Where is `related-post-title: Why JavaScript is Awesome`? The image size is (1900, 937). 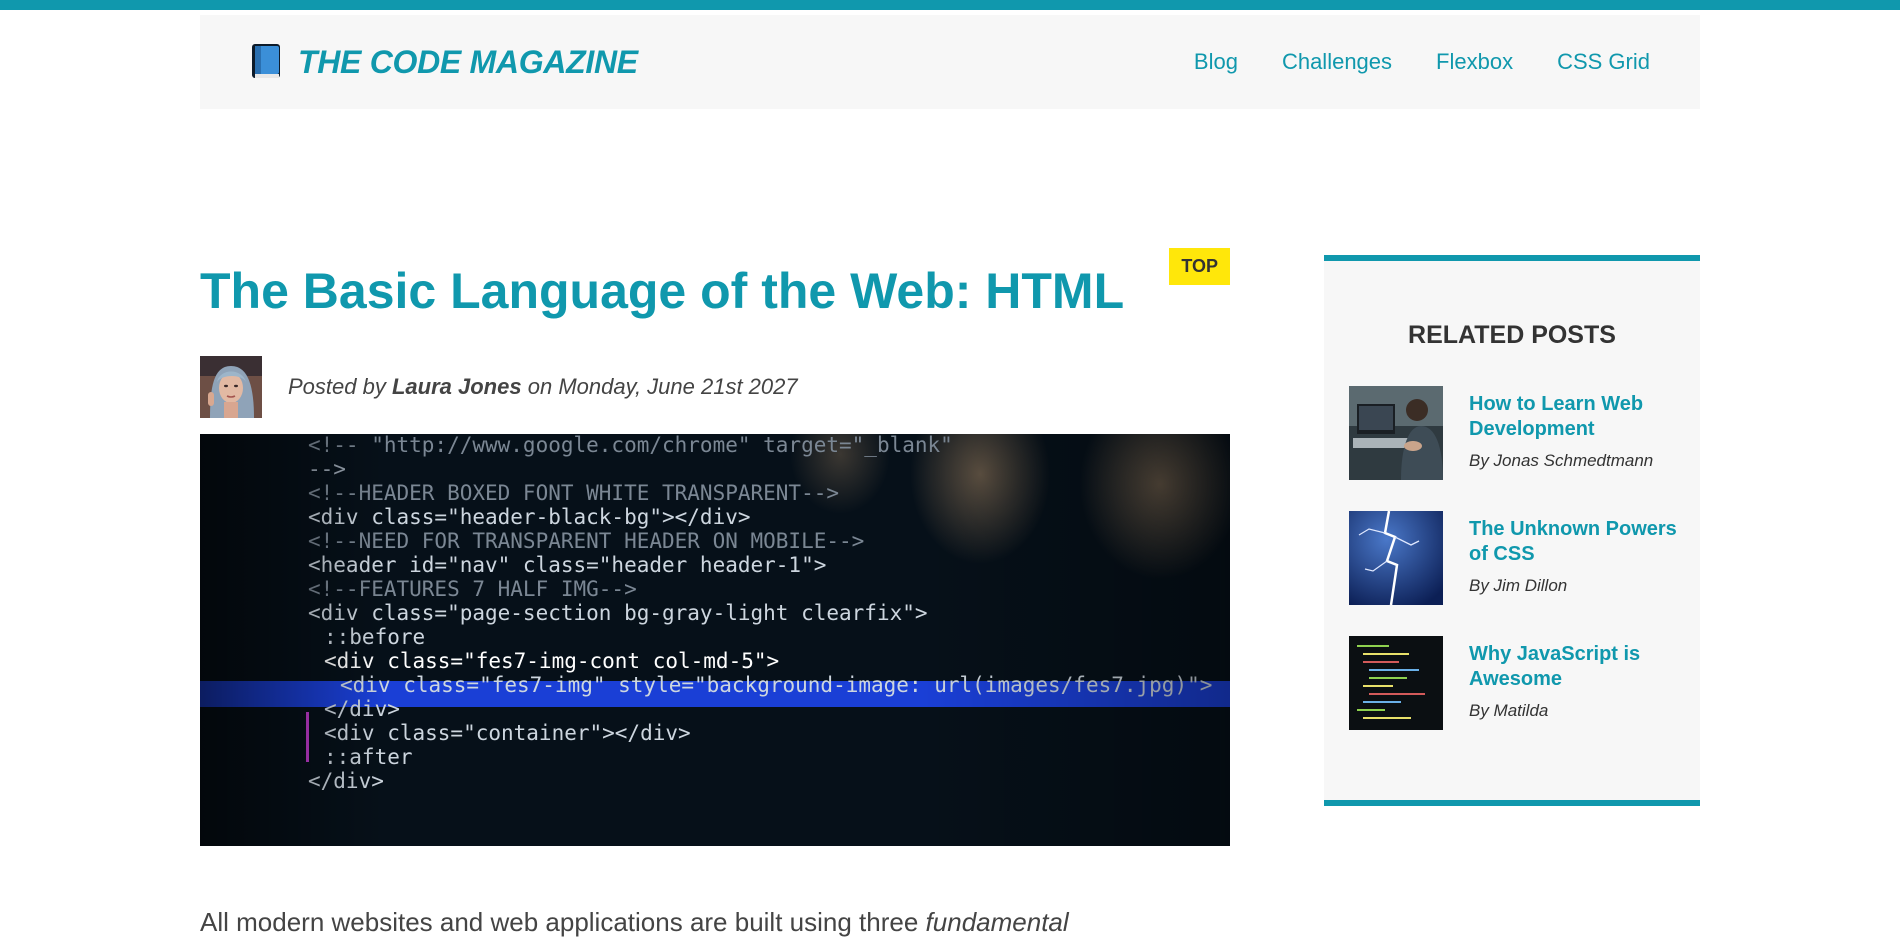
related-post-title: Why JavaScript is Awesome is located at coordinates (1584, 667).